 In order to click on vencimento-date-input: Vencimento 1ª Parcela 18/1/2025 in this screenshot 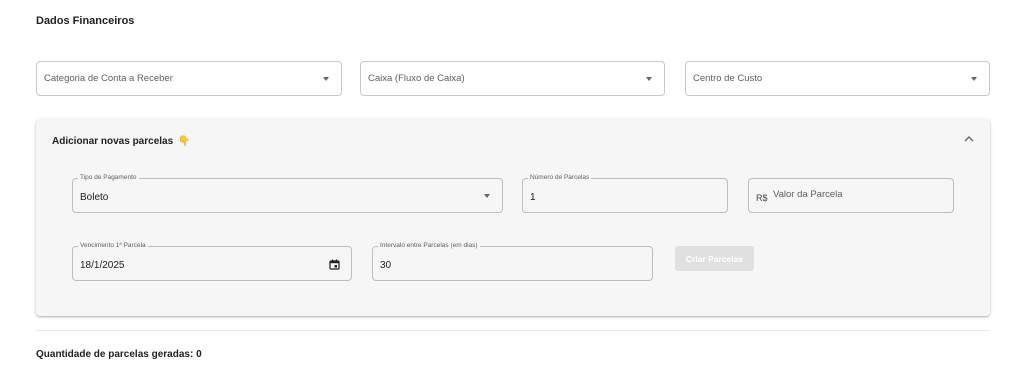, I will do `click(212, 261)`.